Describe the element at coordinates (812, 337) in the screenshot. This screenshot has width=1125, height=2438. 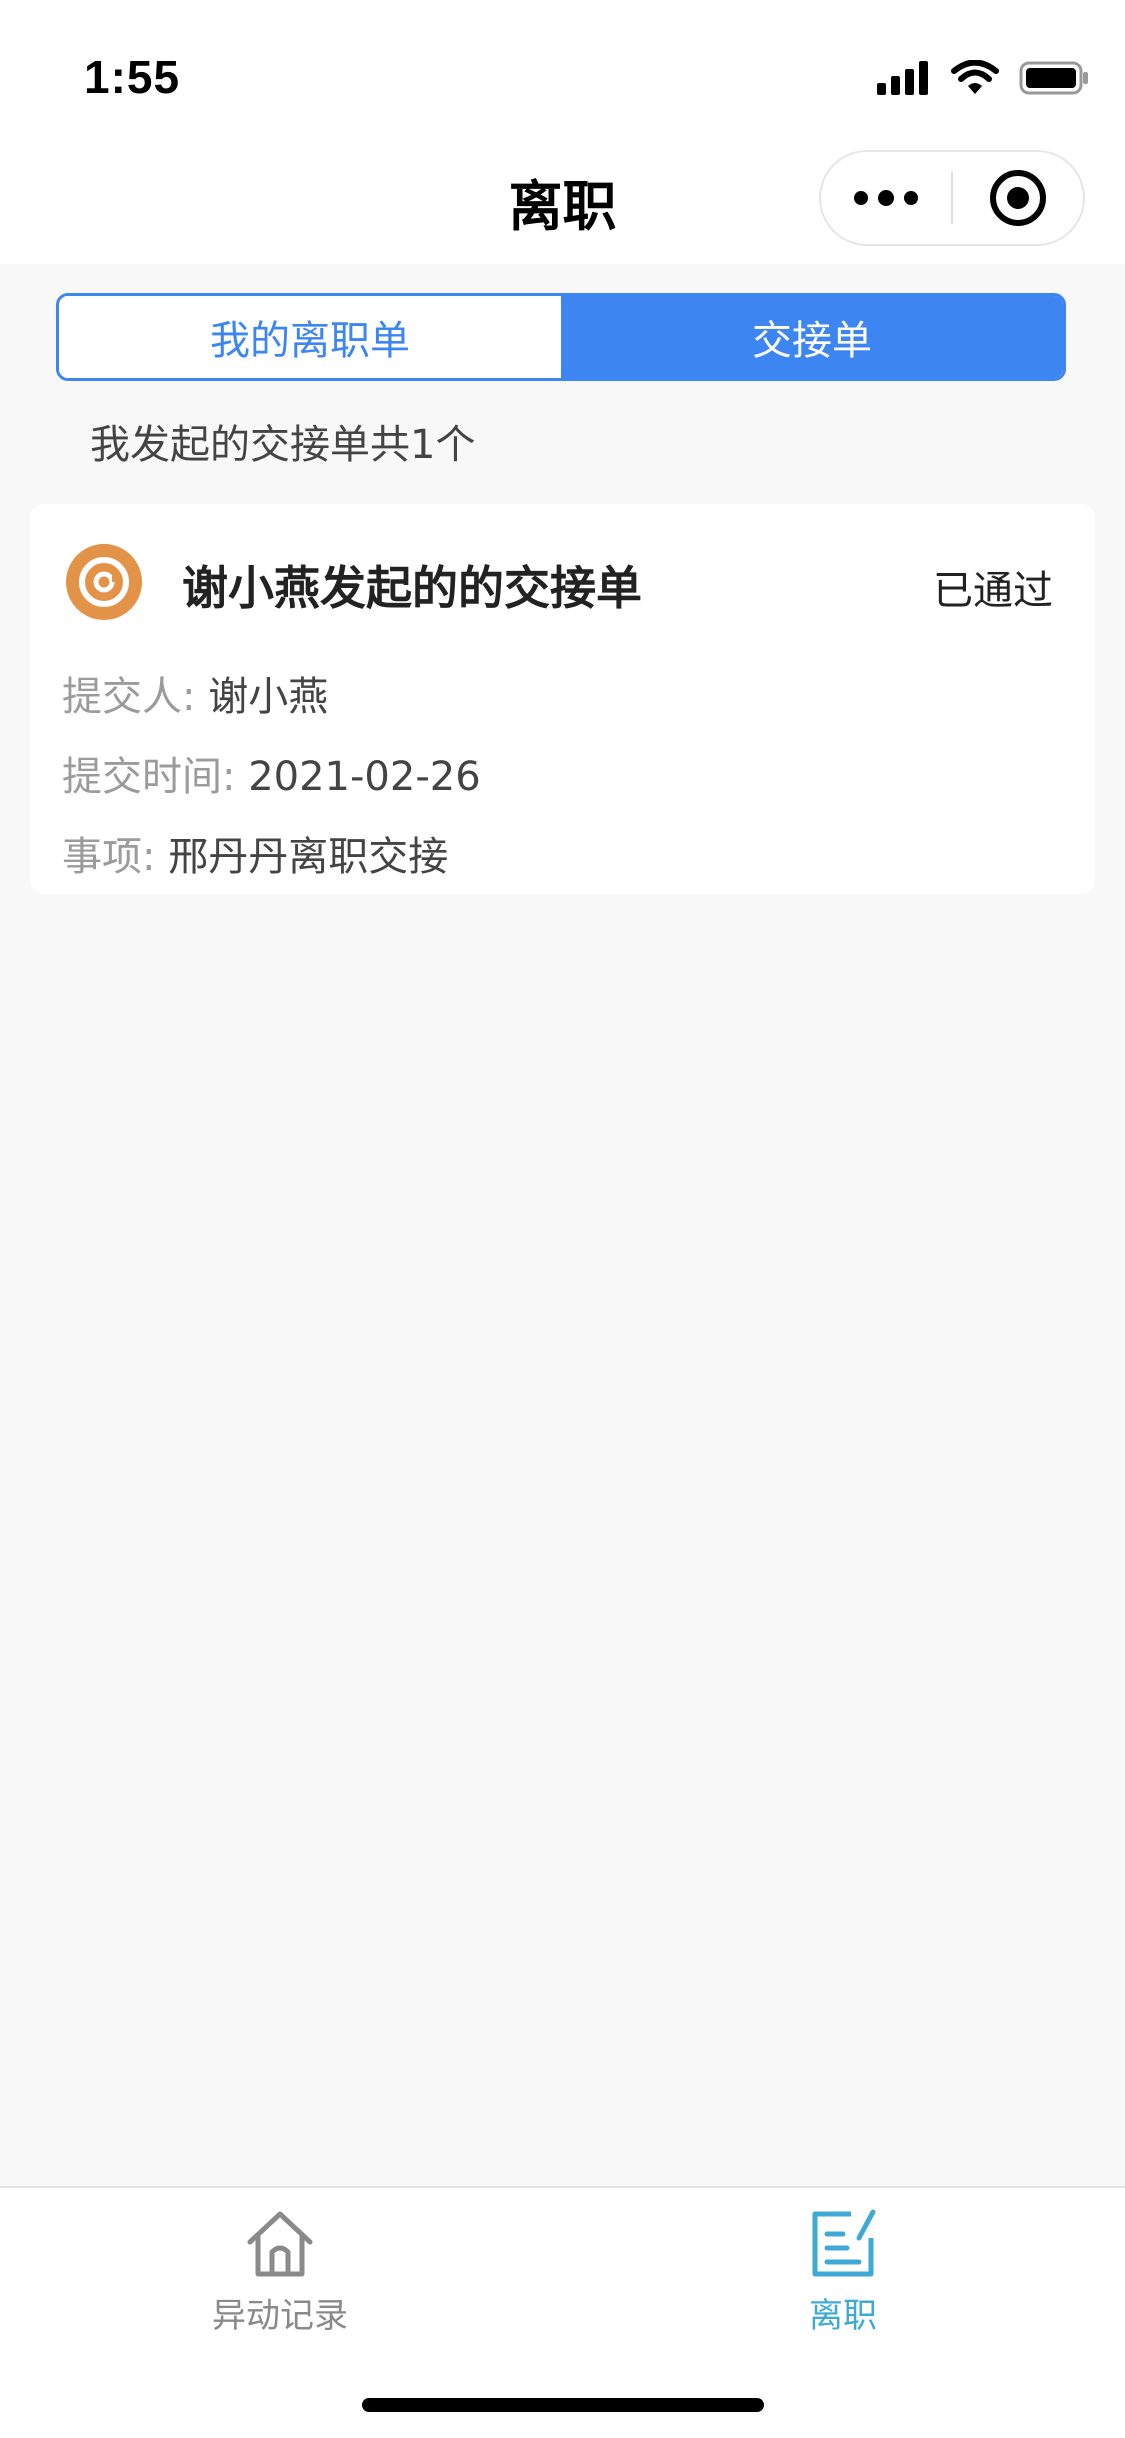
I see `tab-handover: 交接单` at that location.